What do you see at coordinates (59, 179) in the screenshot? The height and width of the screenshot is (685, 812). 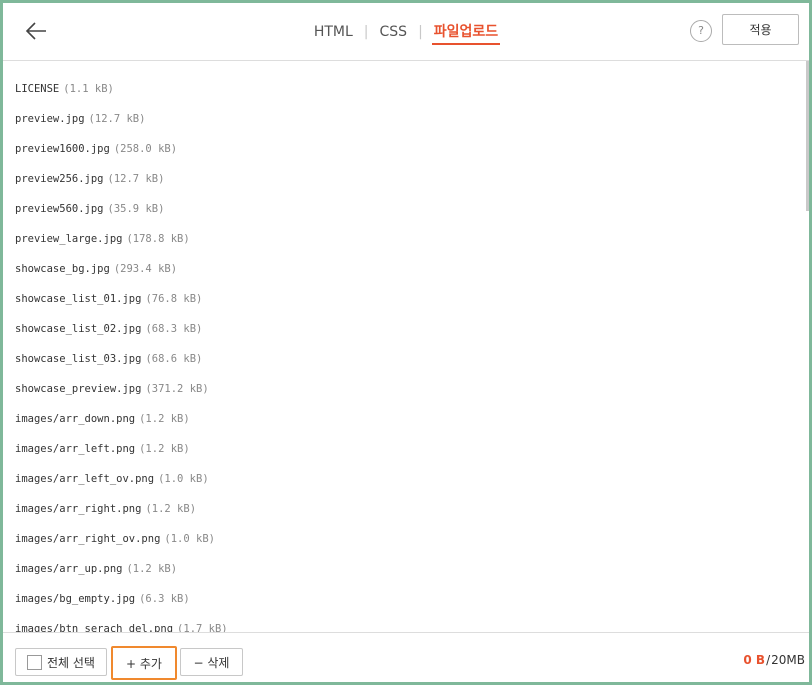 I see `file-name: preview256.jpg` at bounding box center [59, 179].